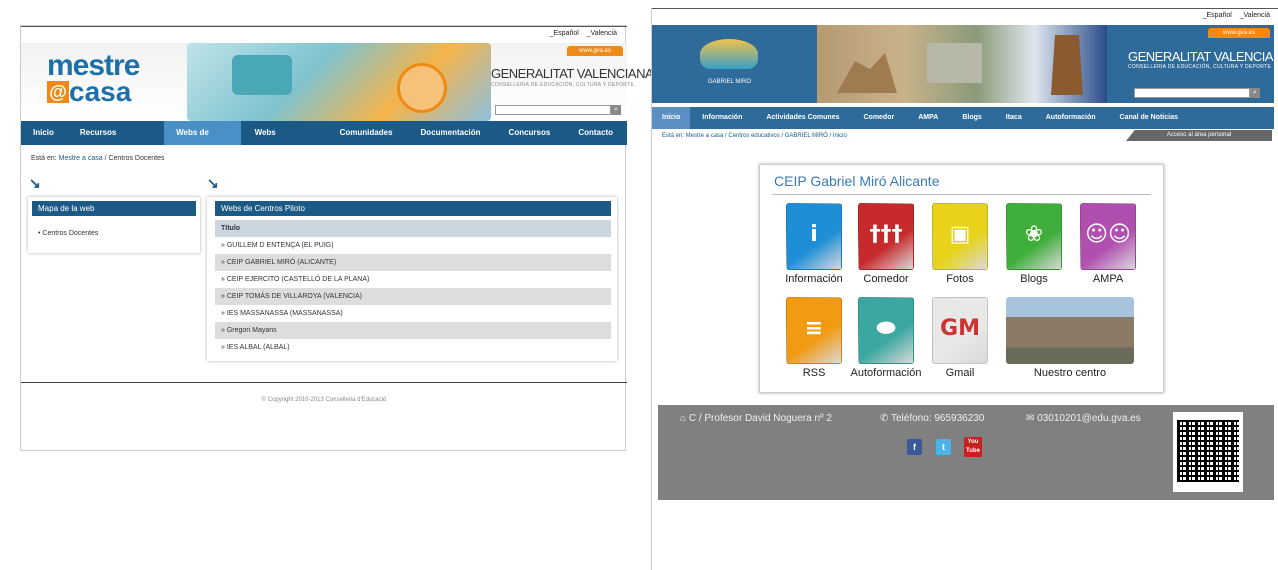  I want to click on mouse-icon: ⬬, so click(886, 328).